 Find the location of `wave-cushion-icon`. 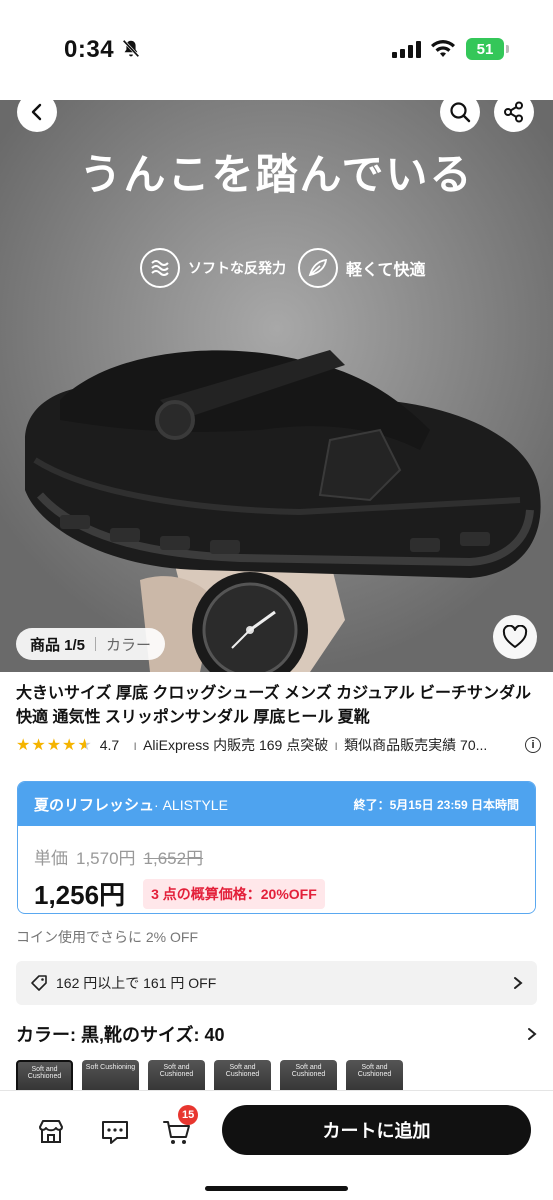

wave-cushion-icon is located at coordinates (160, 268).